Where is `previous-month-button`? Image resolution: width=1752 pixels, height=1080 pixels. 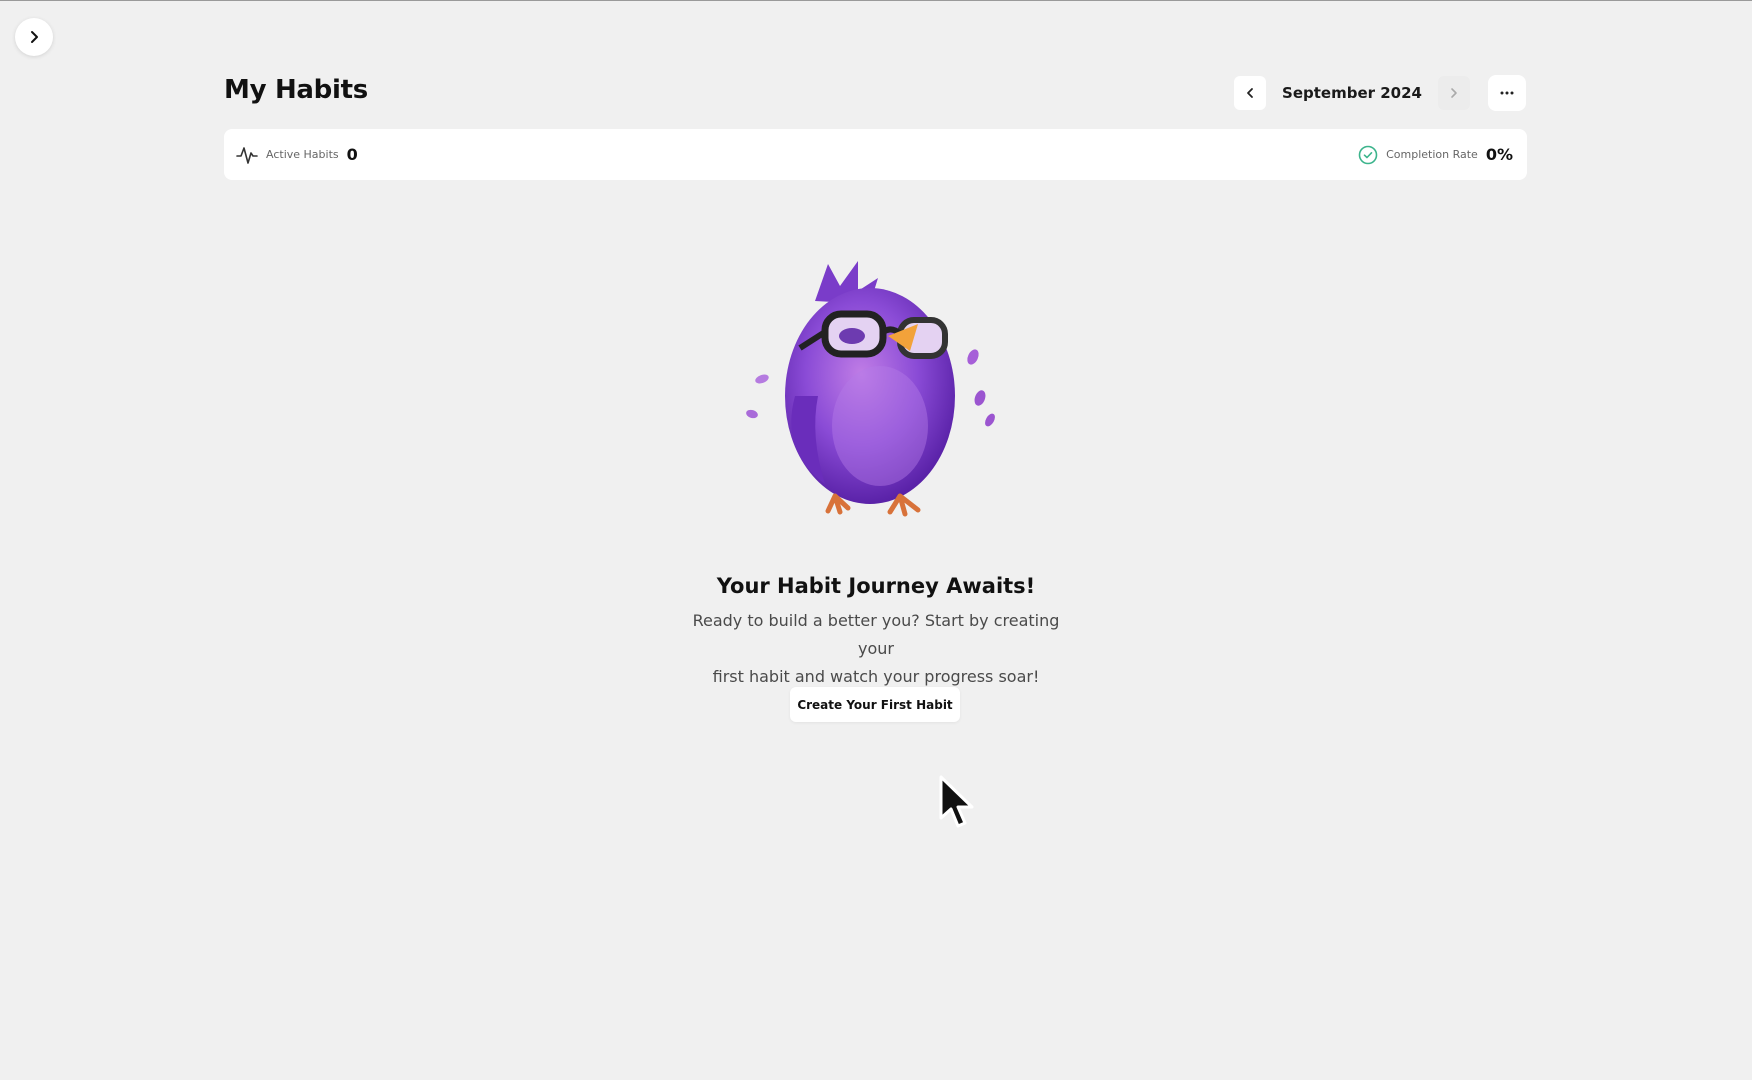 previous-month-button is located at coordinates (1250, 93).